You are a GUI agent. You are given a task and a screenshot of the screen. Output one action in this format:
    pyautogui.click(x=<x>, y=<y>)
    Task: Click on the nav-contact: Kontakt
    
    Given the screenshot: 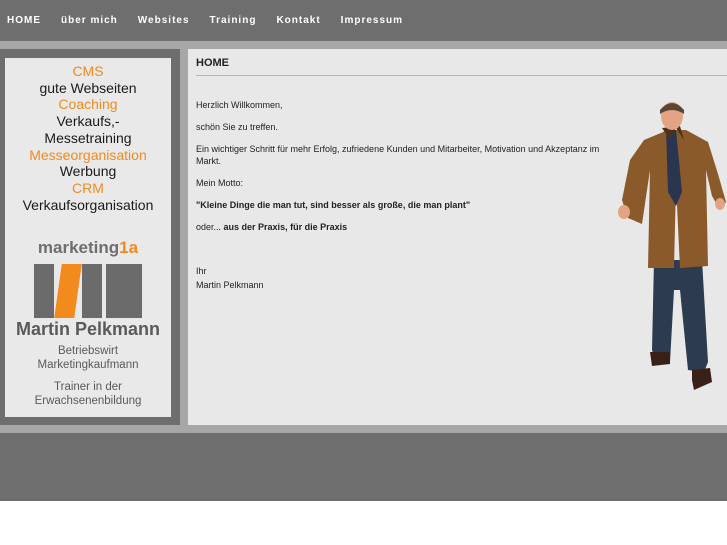 What is the action you would take?
    pyautogui.click(x=298, y=20)
    